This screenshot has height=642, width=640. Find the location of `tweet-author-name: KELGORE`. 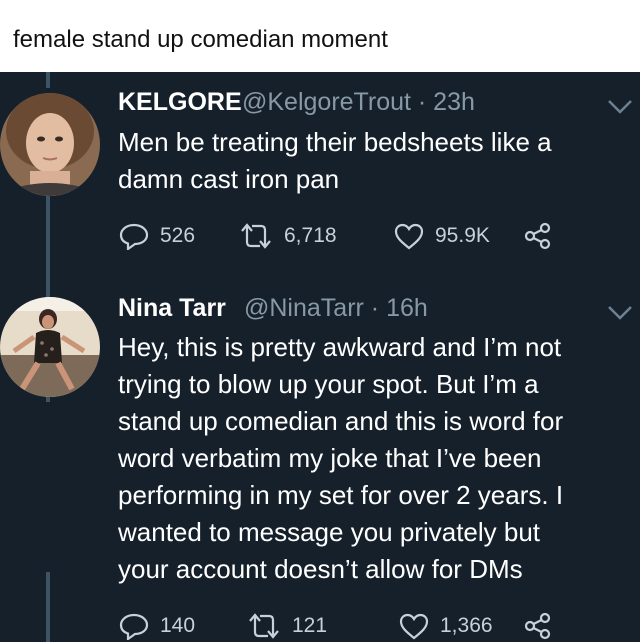

tweet-author-name: KELGORE is located at coordinates (180, 102).